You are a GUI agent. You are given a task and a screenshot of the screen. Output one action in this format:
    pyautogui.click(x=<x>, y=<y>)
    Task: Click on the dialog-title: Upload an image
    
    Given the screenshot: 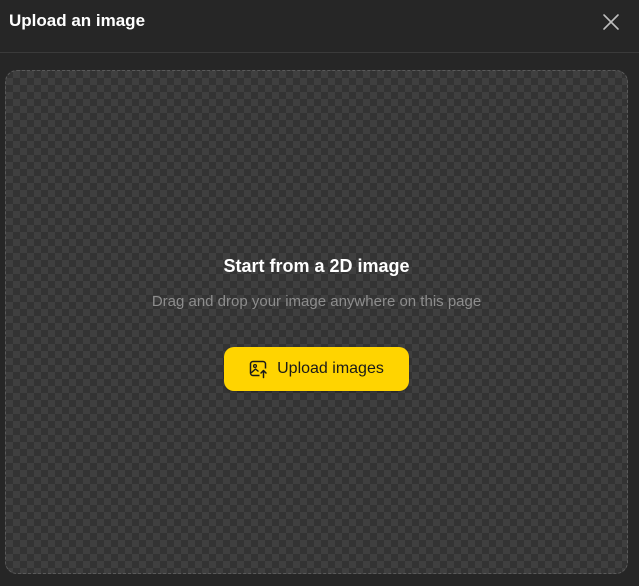 What is the action you would take?
    pyautogui.click(x=77, y=20)
    